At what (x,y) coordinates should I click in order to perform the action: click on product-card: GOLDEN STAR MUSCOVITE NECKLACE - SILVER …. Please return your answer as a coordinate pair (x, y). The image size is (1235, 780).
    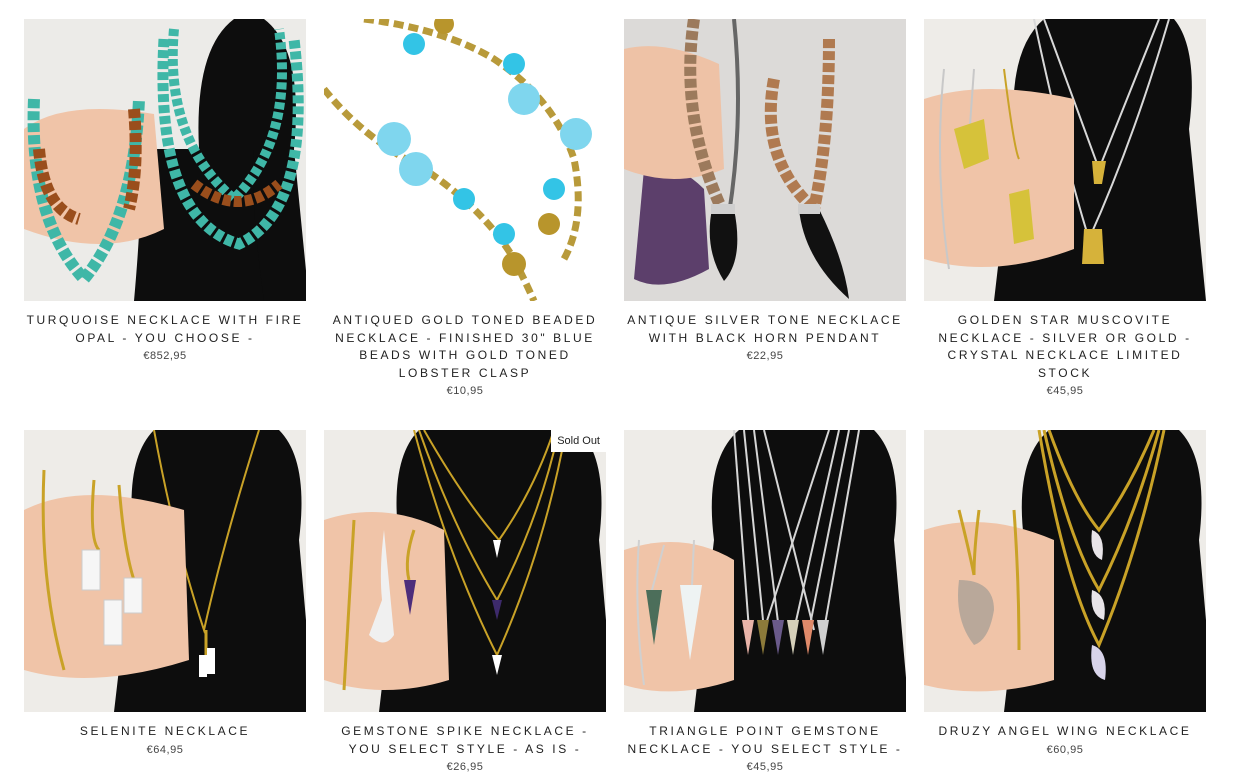
    Looking at the image, I should click on (1065, 224).